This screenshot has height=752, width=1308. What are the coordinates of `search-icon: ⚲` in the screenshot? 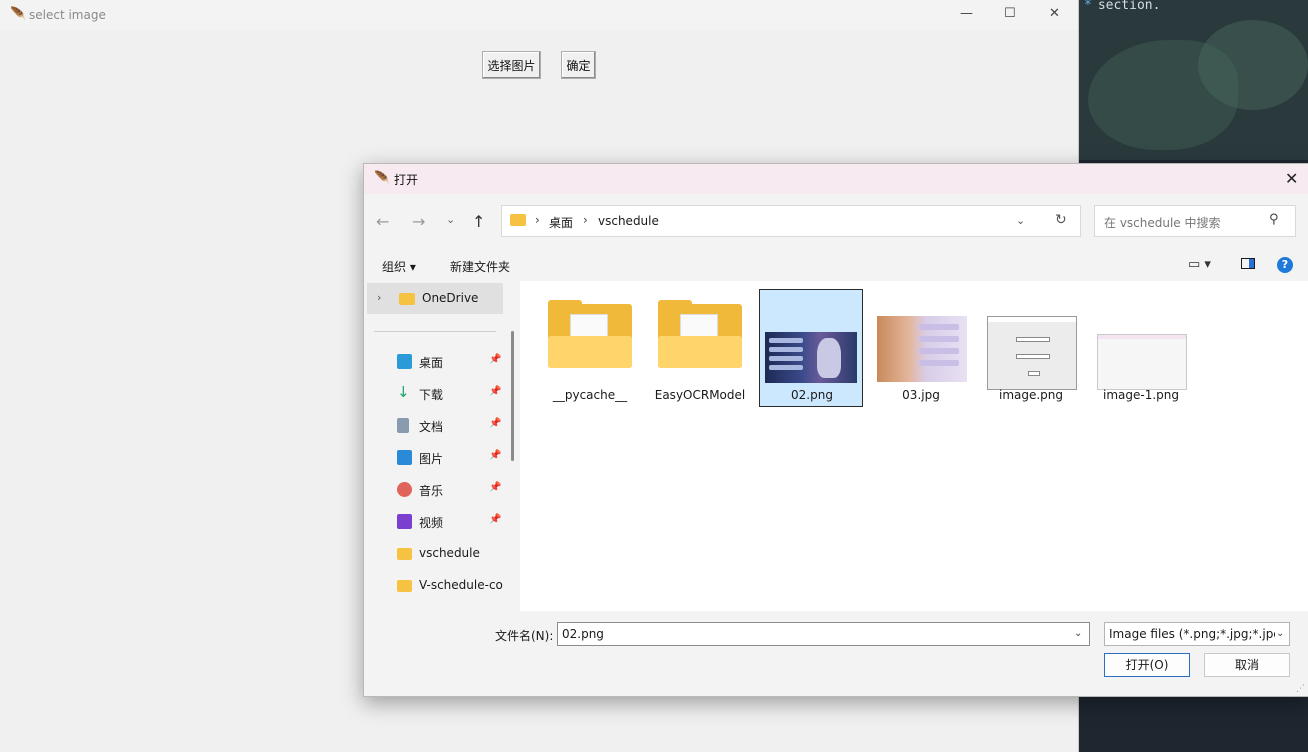 It's located at (1274, 219).